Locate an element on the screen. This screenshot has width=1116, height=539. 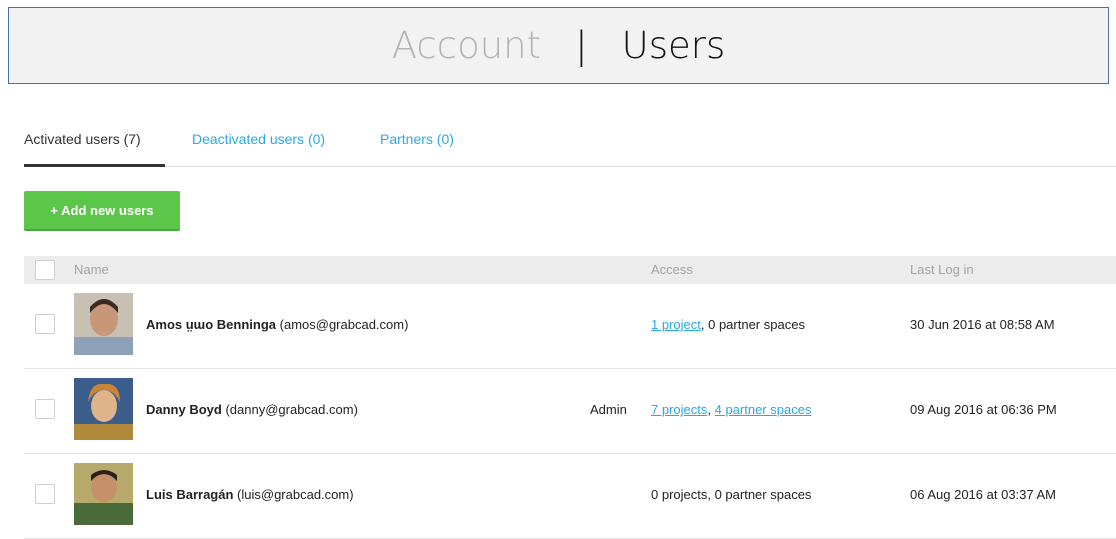
user-role: Admin is located at coordinates (608, 409).